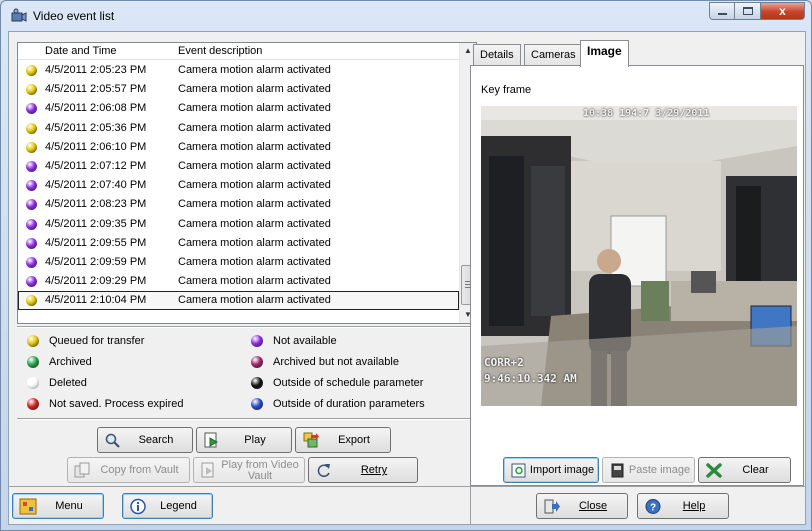 The image size is (812, 531). I want to click on tab-image: Image, so click(604, 53).